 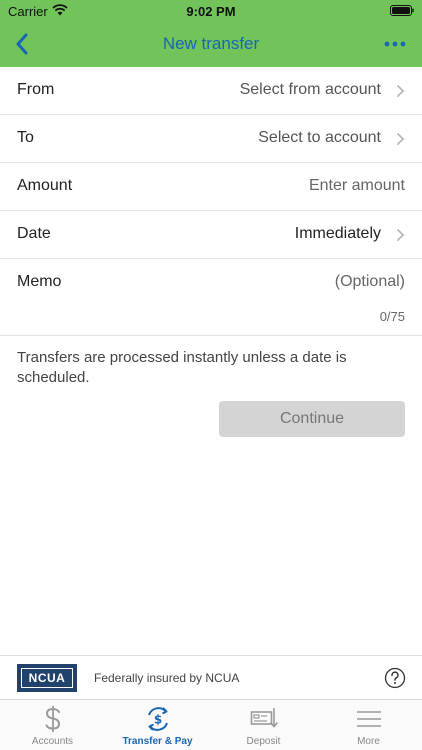 I want to click on tab-accounts: Accounts, so click(x=52, y=725).